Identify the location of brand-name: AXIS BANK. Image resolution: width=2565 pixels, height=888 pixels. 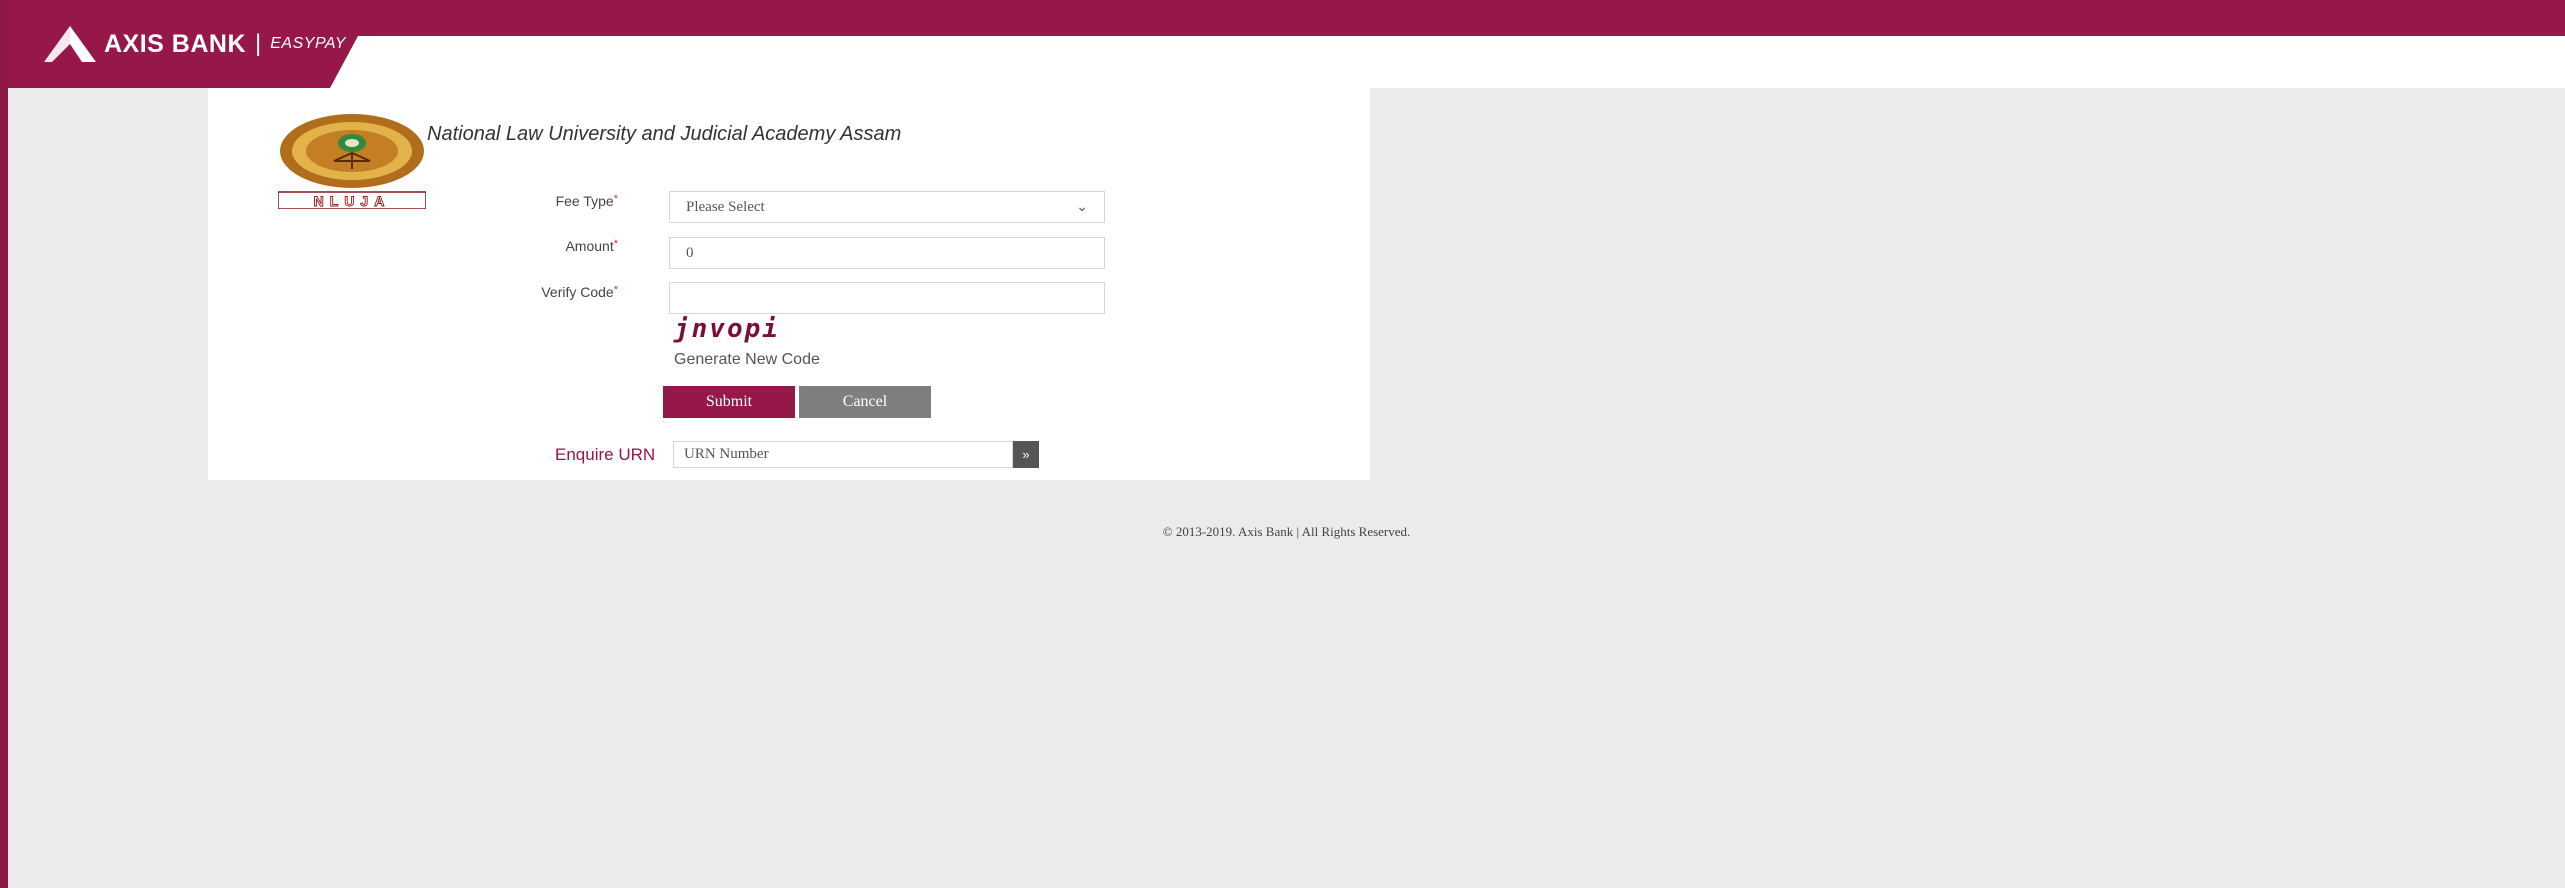
(175, 43).